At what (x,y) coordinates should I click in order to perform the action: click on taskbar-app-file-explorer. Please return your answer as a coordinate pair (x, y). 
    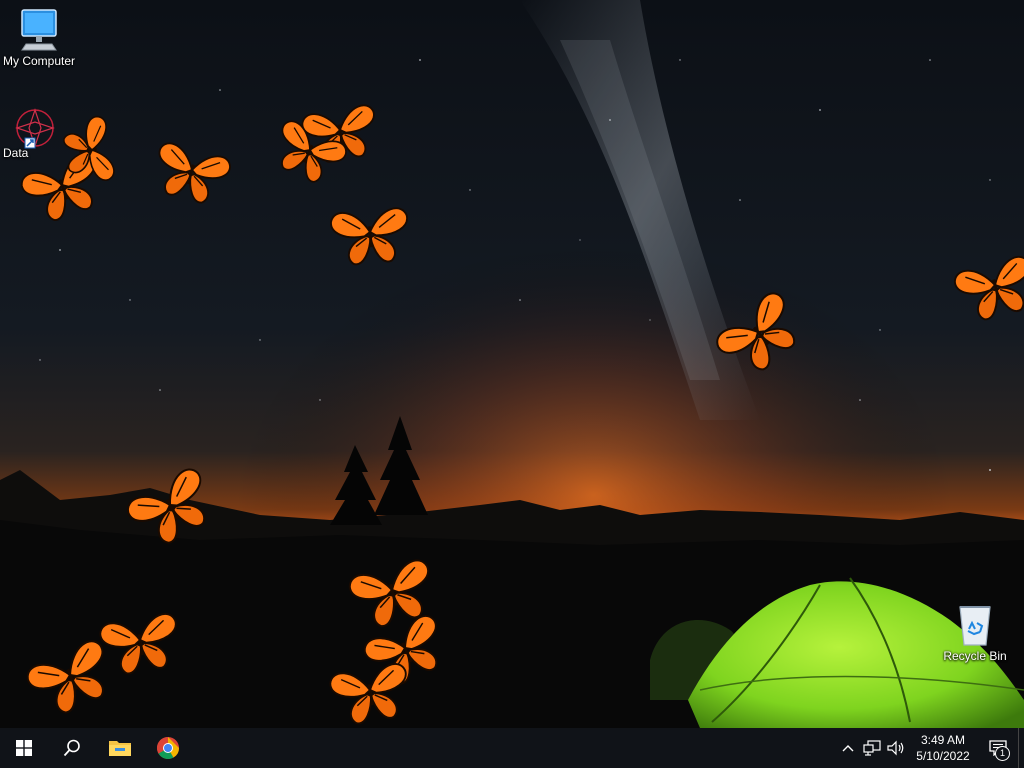
    Looking at the image, I should click on (120, 748).